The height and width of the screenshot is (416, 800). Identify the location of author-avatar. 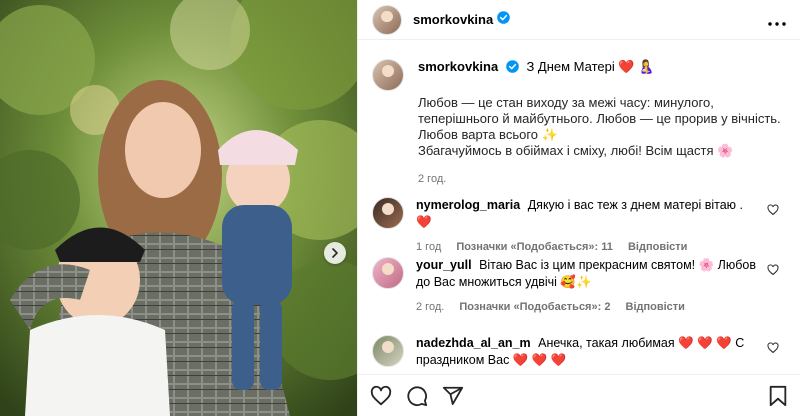
(387, 19).